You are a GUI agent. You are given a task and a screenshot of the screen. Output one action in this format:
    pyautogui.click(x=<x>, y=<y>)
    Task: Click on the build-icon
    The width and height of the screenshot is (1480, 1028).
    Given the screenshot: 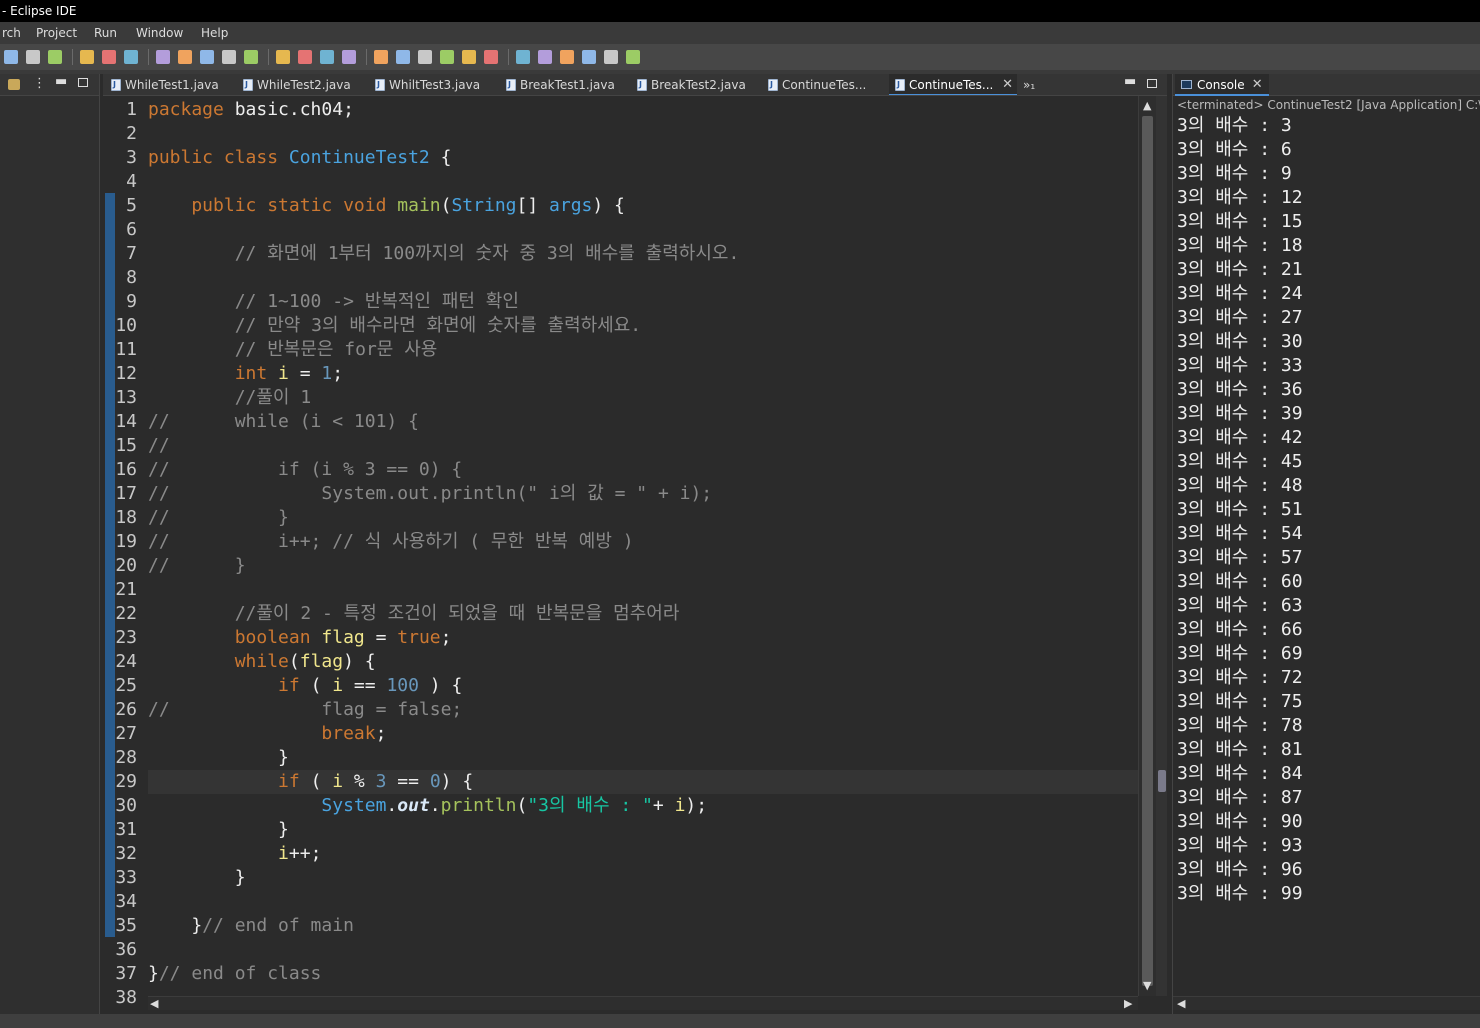 What is the action you would take?
    pyautogui.click(x=87, y=57)
    